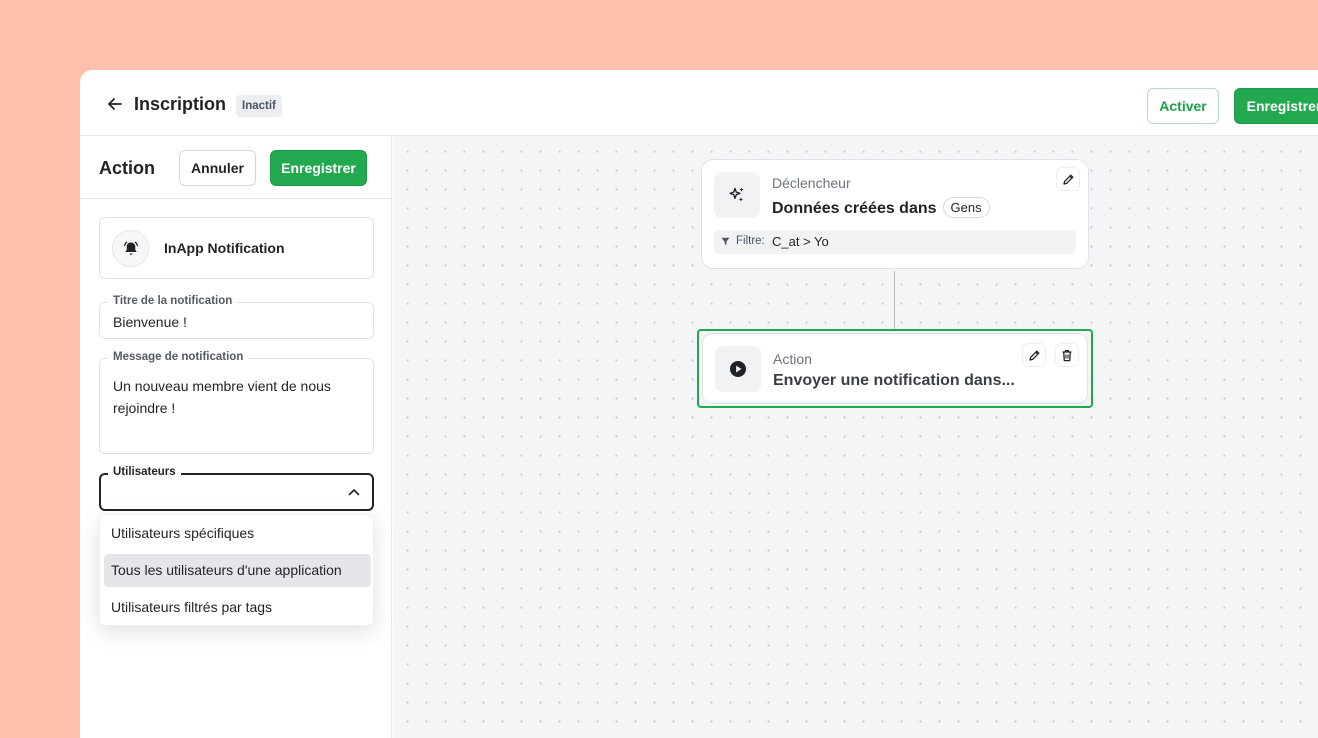 The height and width of the screenshot is (738, 1318). What do you see at coordinates (173, 301) in the screenshot?
I see `notification-title-label: Titre de la notification` at bounding box center [173, 301].